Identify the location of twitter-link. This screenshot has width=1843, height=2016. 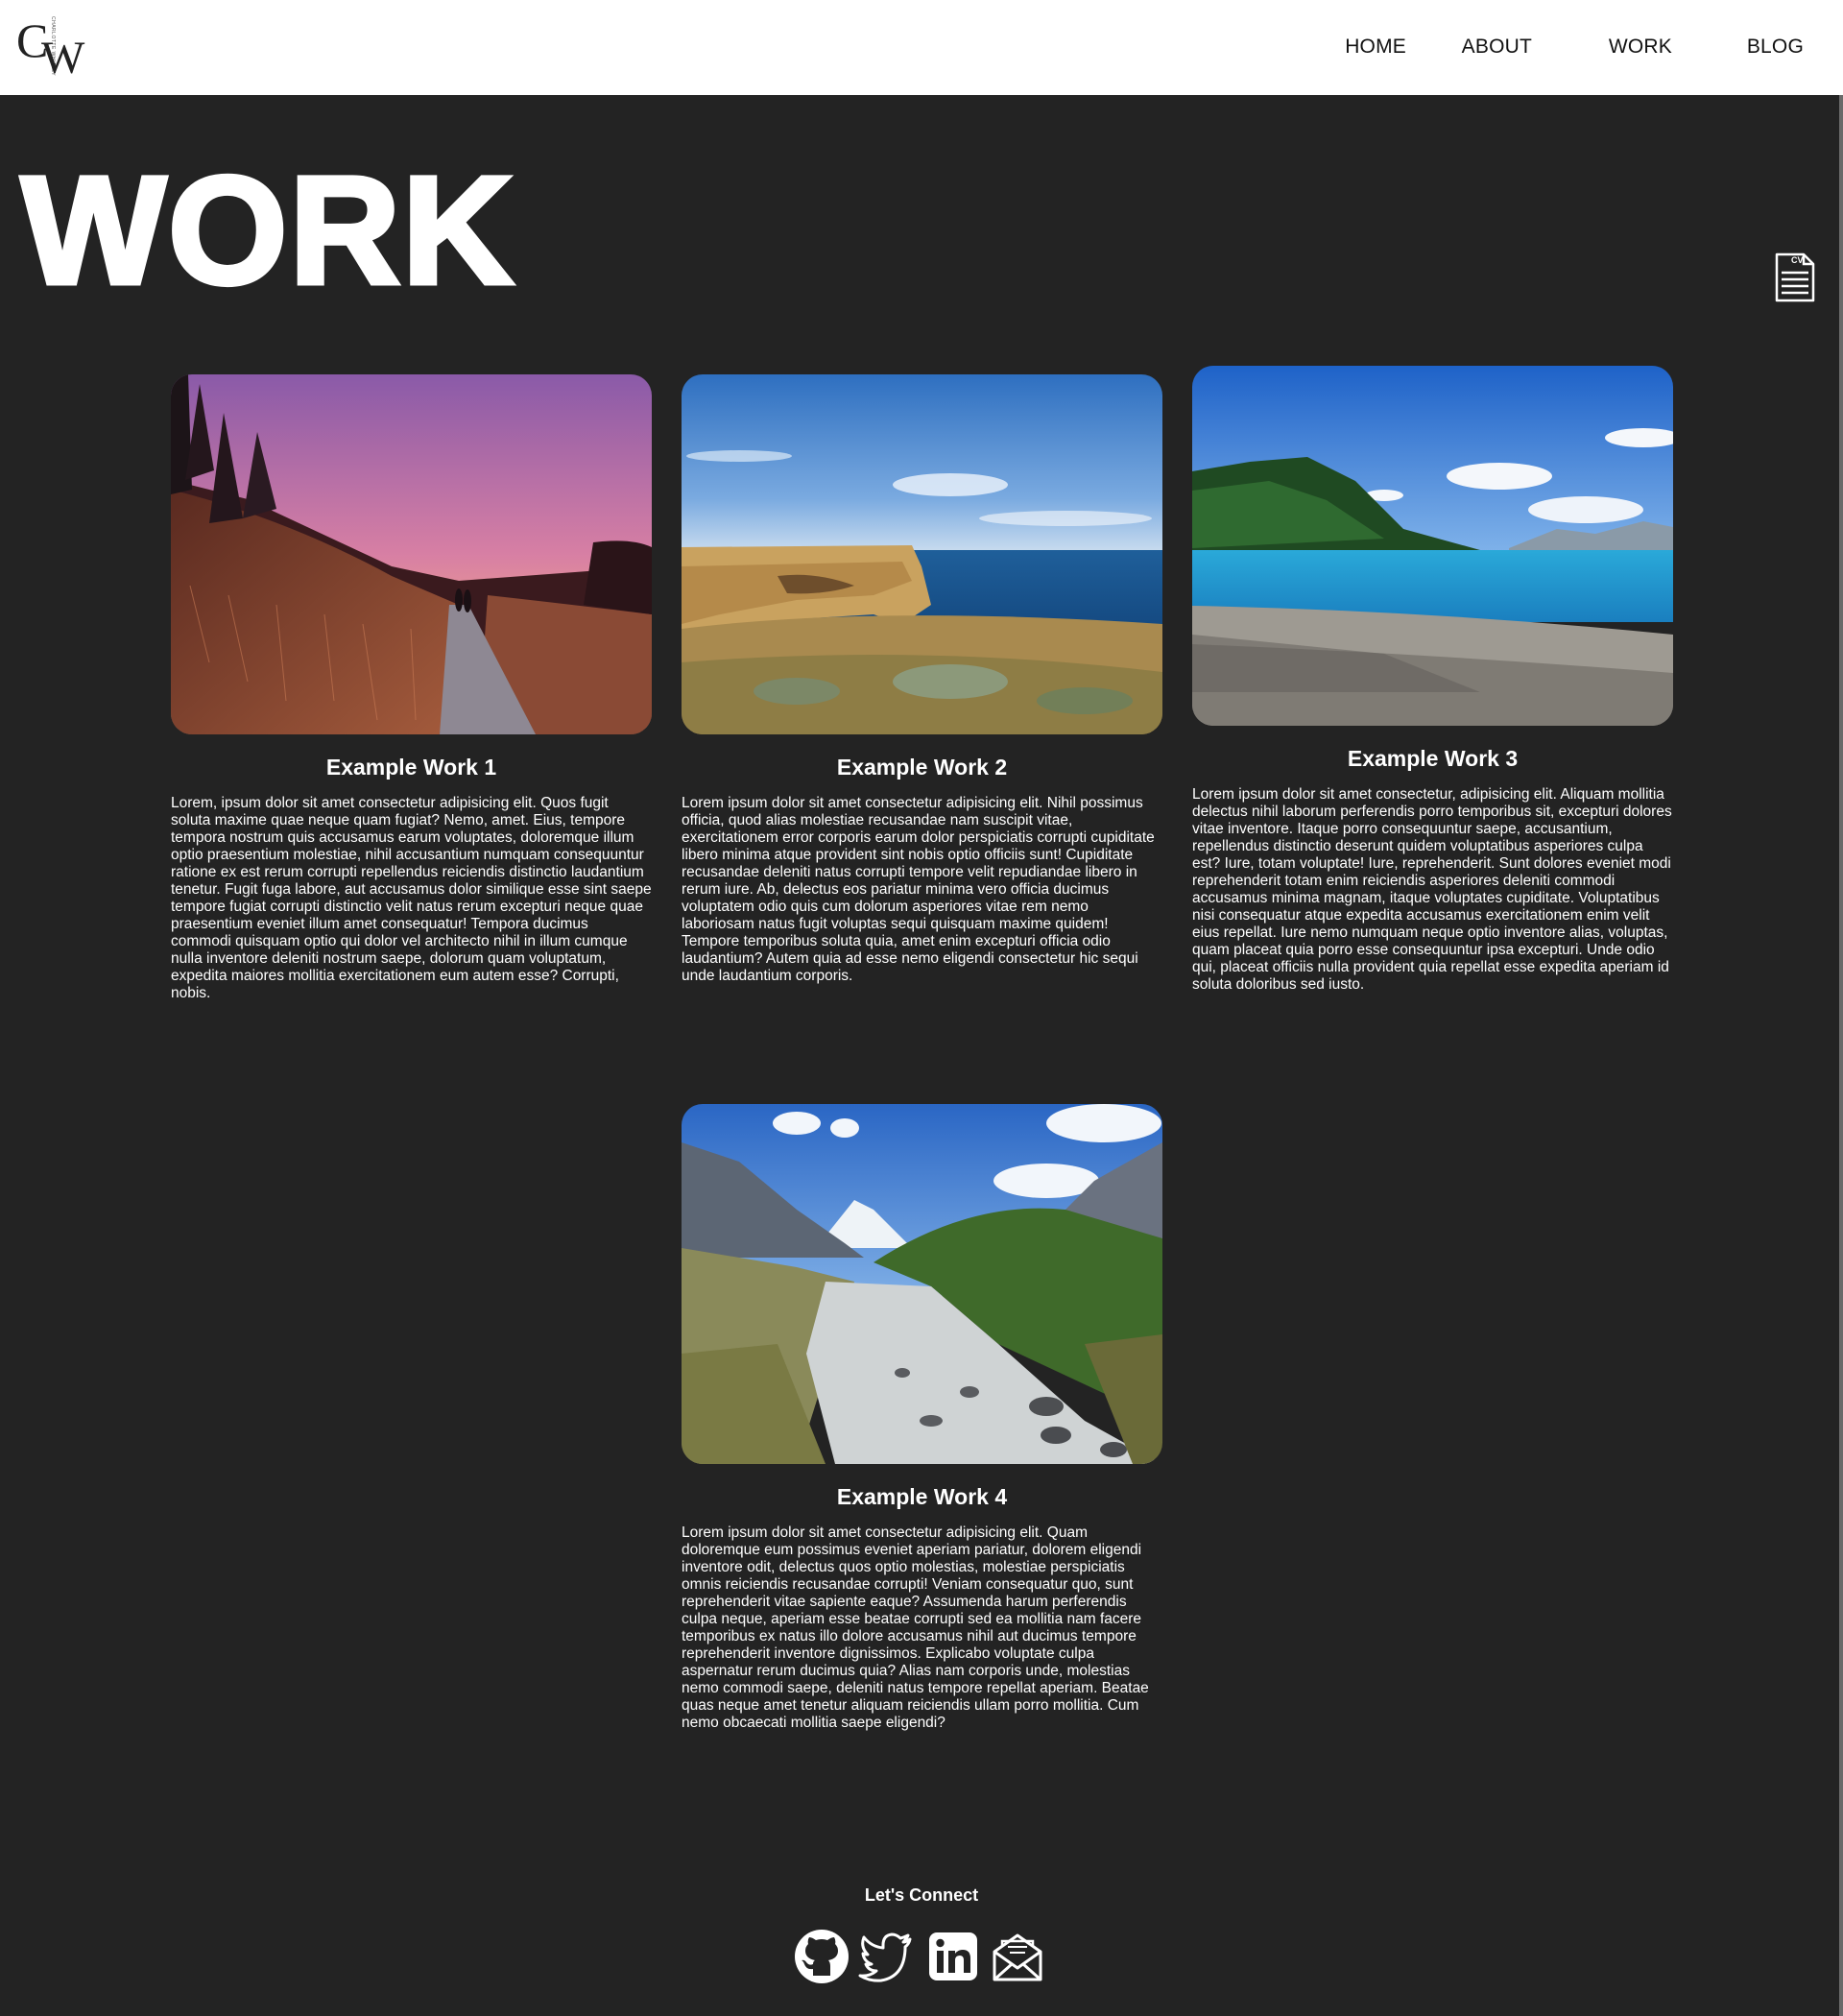
(887, 1956).